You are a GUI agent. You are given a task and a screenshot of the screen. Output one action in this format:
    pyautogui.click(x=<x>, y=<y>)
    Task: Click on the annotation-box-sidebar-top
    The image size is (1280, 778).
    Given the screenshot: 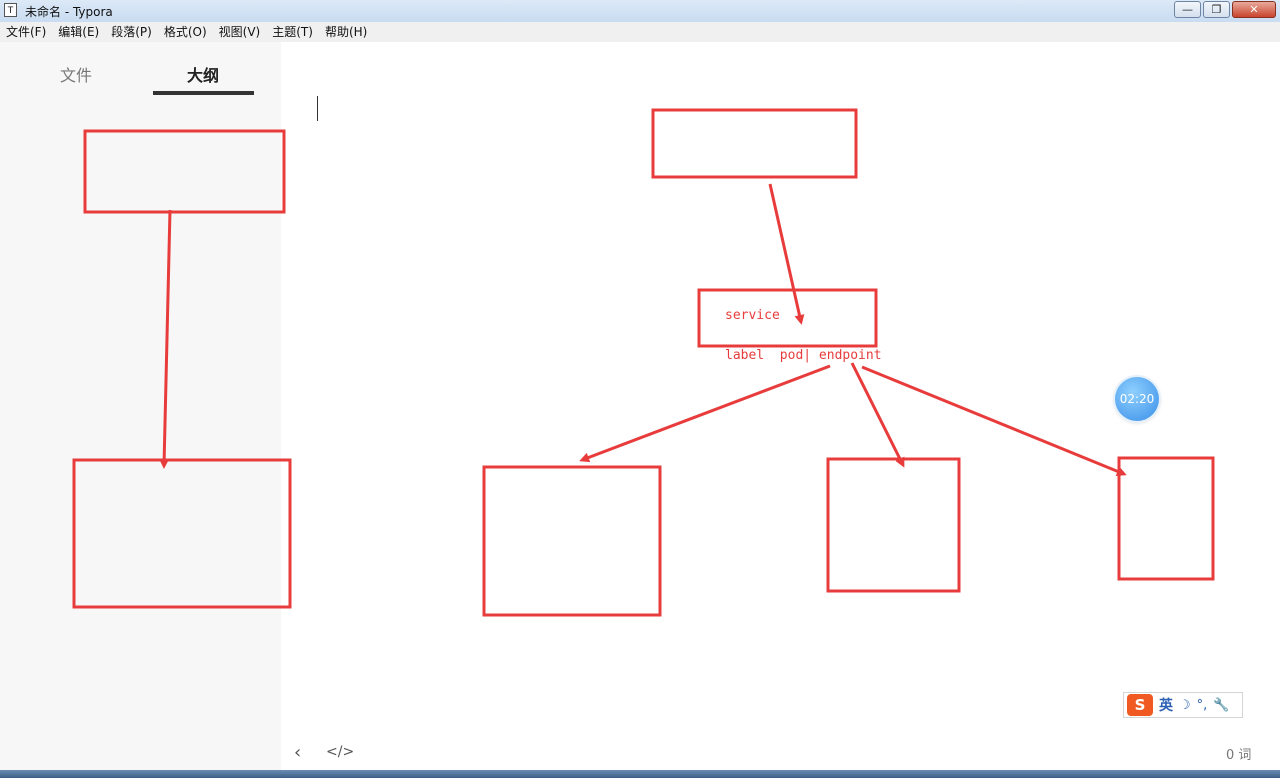 What is the action you would take?
    pyautogui.click(x=184, y=171)
    